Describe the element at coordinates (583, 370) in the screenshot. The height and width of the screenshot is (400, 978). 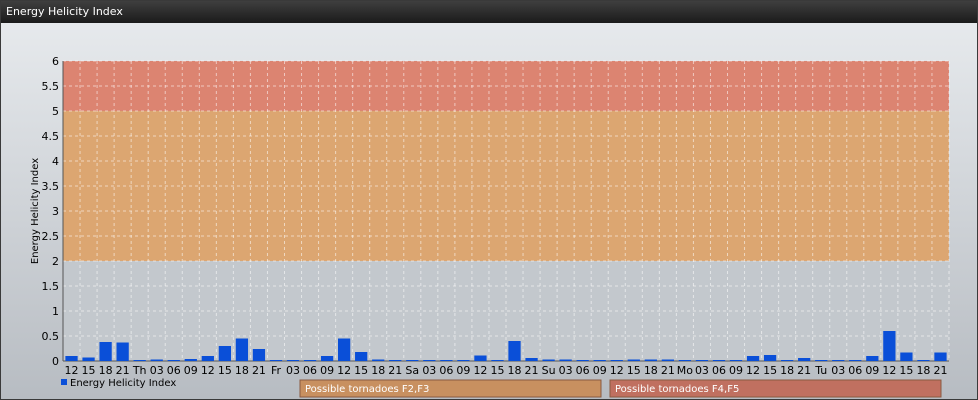
I see `x-tick-label-30: 06` at that location.